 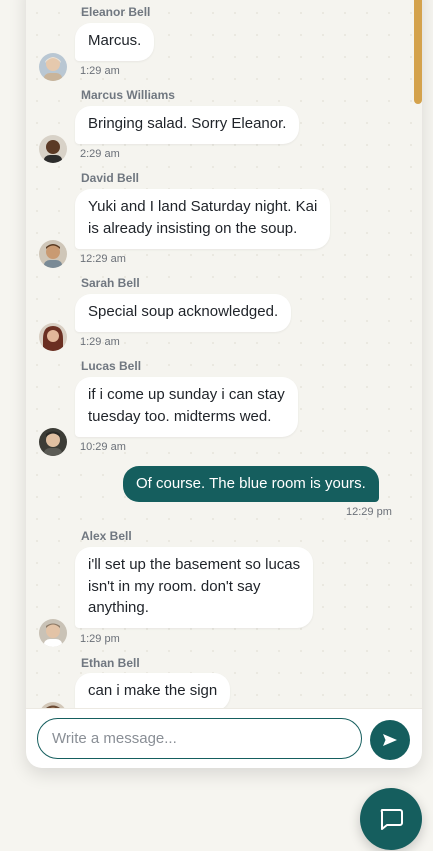 What do you see at coordinates (100, 639) in the screenshot?
I see `message-time: 1:29 pm` at bounding box center [100, 639].